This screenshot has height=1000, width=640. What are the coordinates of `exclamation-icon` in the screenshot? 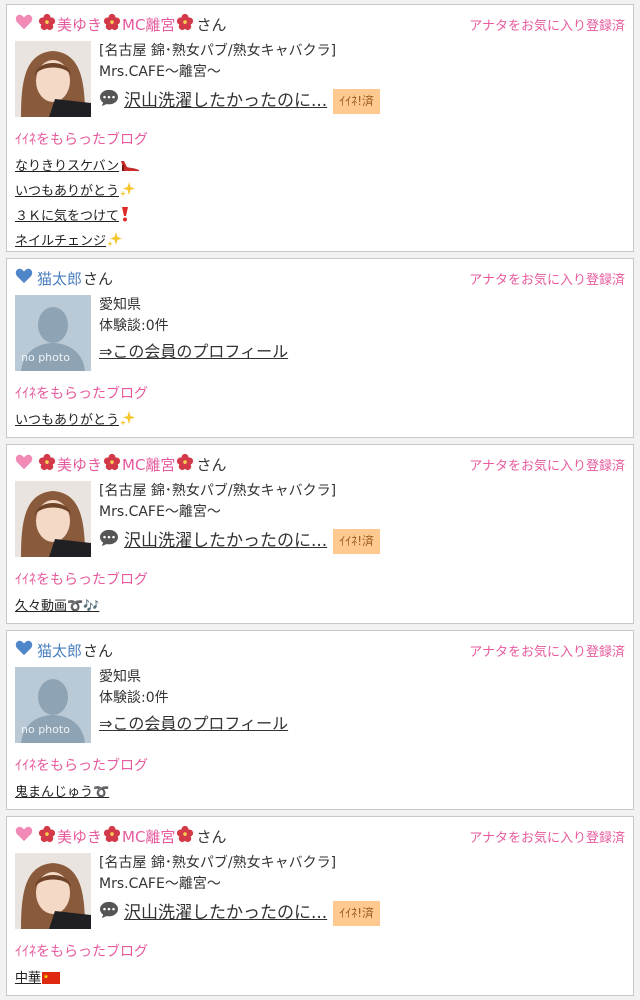 It's located at (125, 218).